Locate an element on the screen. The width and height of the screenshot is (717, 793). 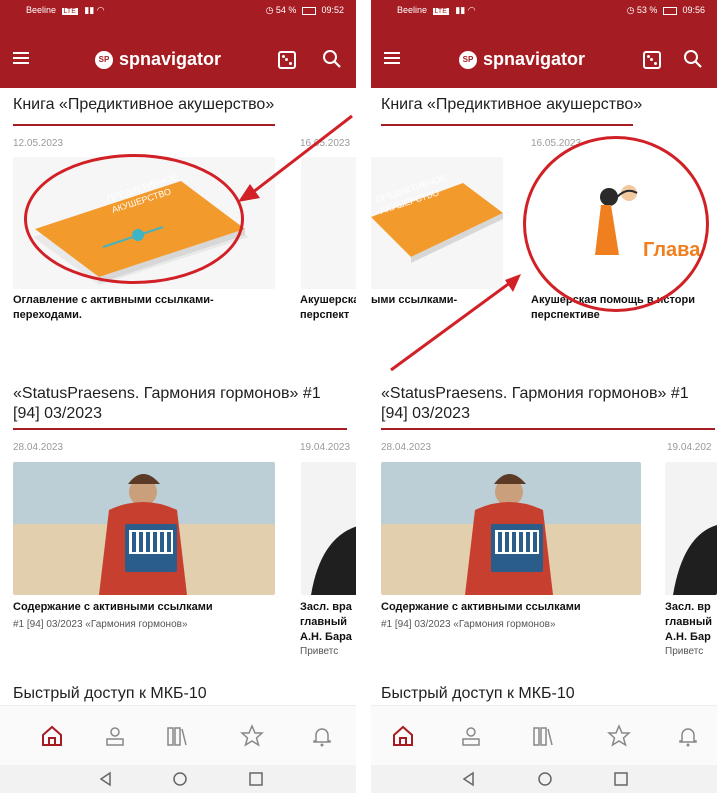
status-time: ◷ 53 % 09:56 is located at coordinates (665, 10).